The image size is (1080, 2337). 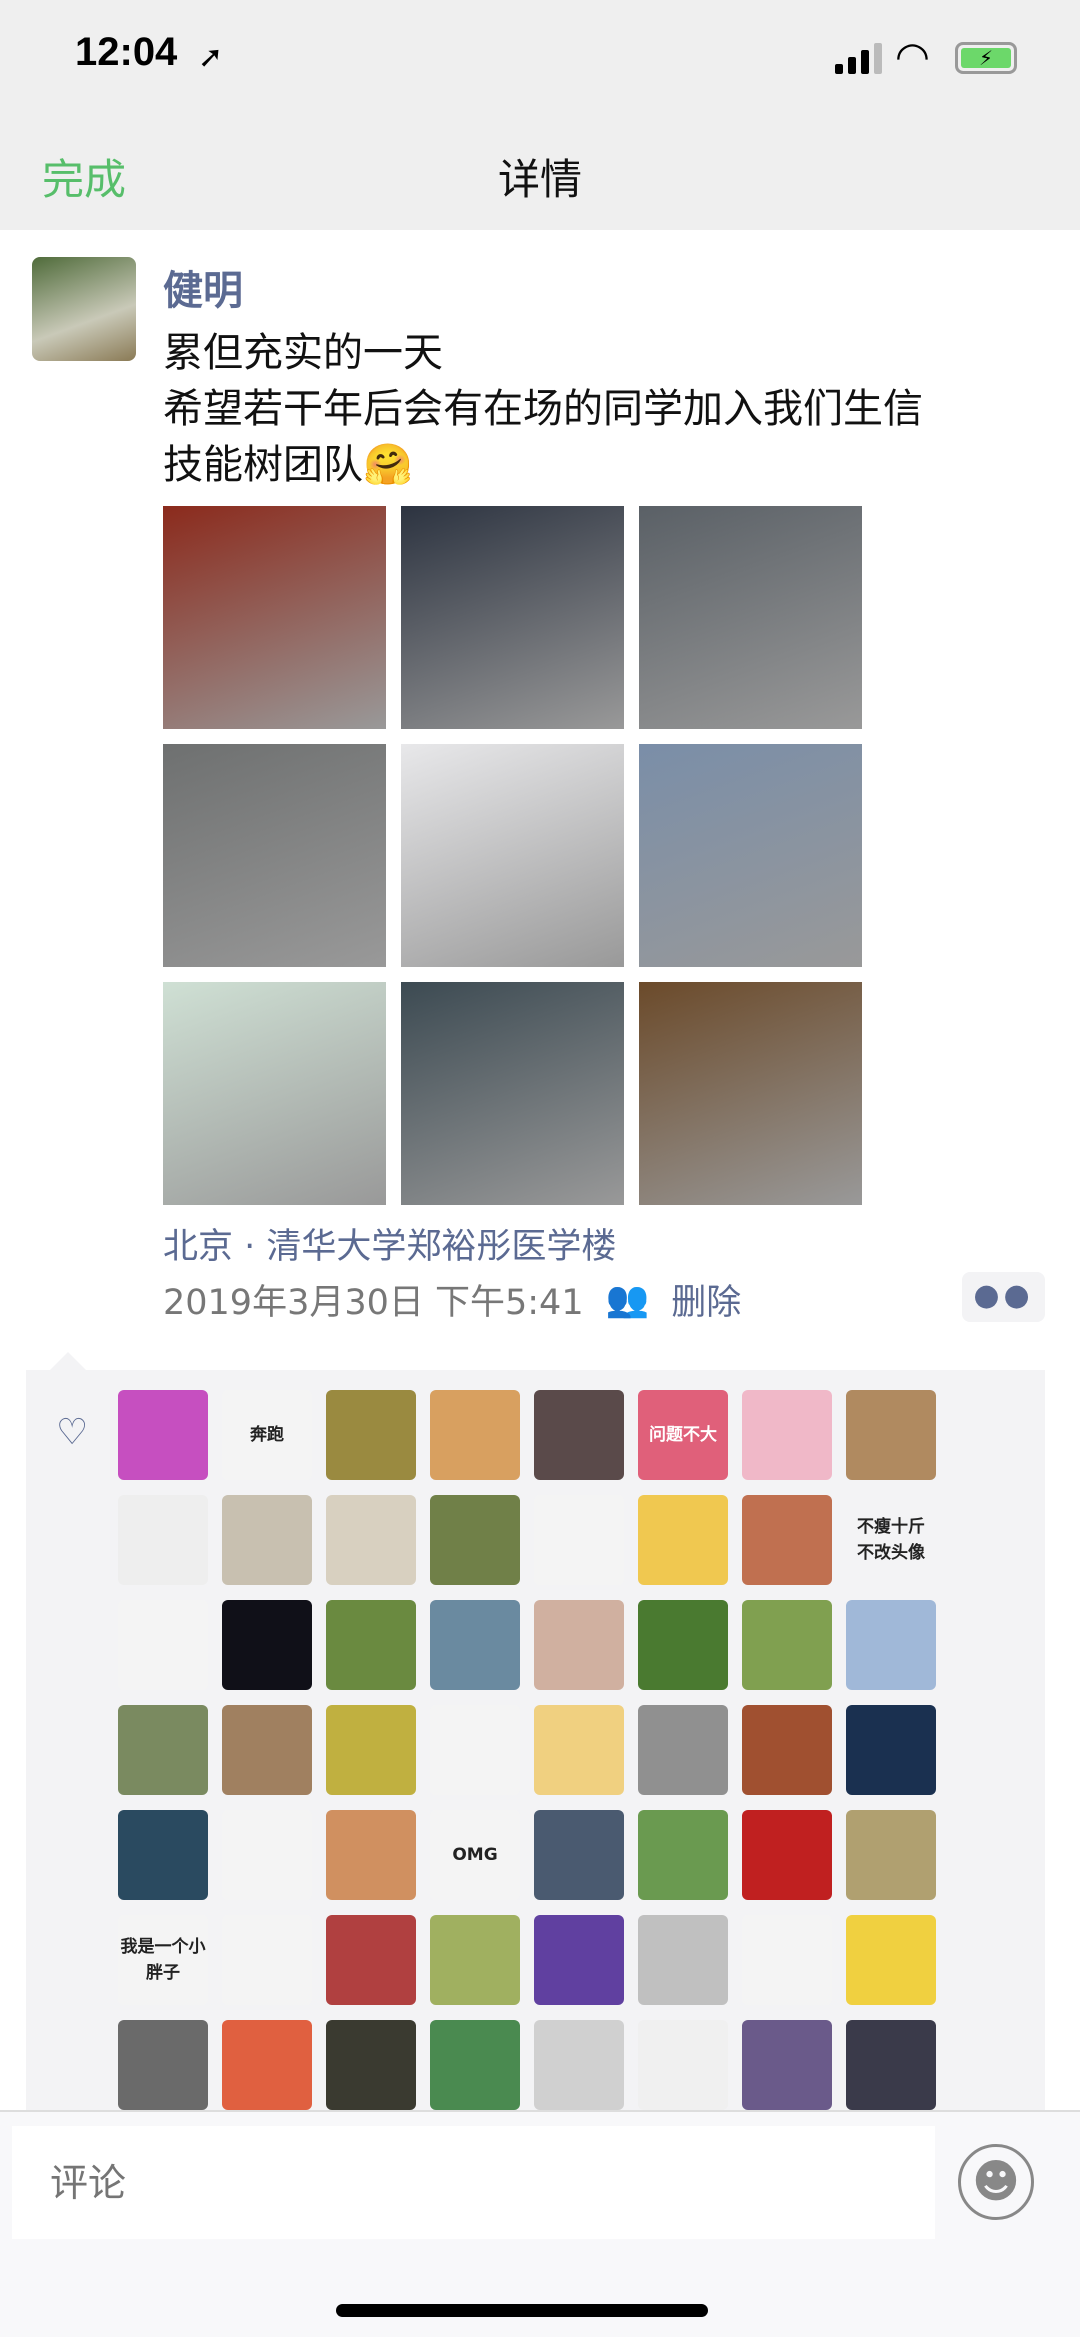 What do you see at coordinates (540, 115) in the screenshot?
I see `top-bar: 12:04 ➚ ◠ ⚡ 完成 详情` at bounding box center [540, 115].